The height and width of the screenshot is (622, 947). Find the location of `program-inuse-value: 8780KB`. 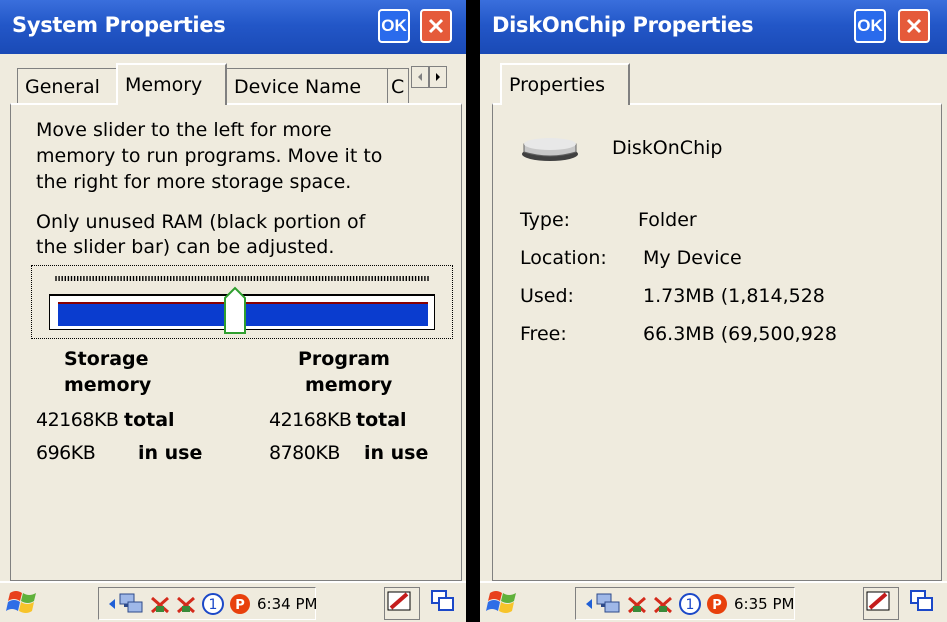

program-inuse-value: 8780KB is located at coordinates (304, 453).